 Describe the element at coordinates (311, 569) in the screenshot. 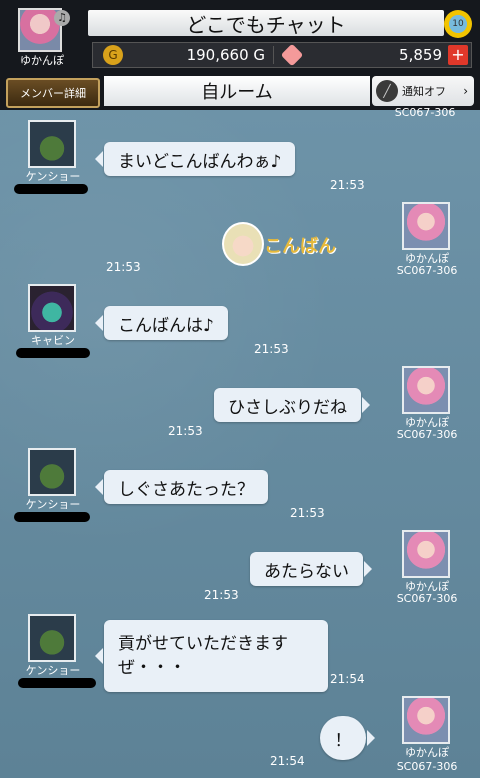

I see `message-bubble: あたらない` at that location.